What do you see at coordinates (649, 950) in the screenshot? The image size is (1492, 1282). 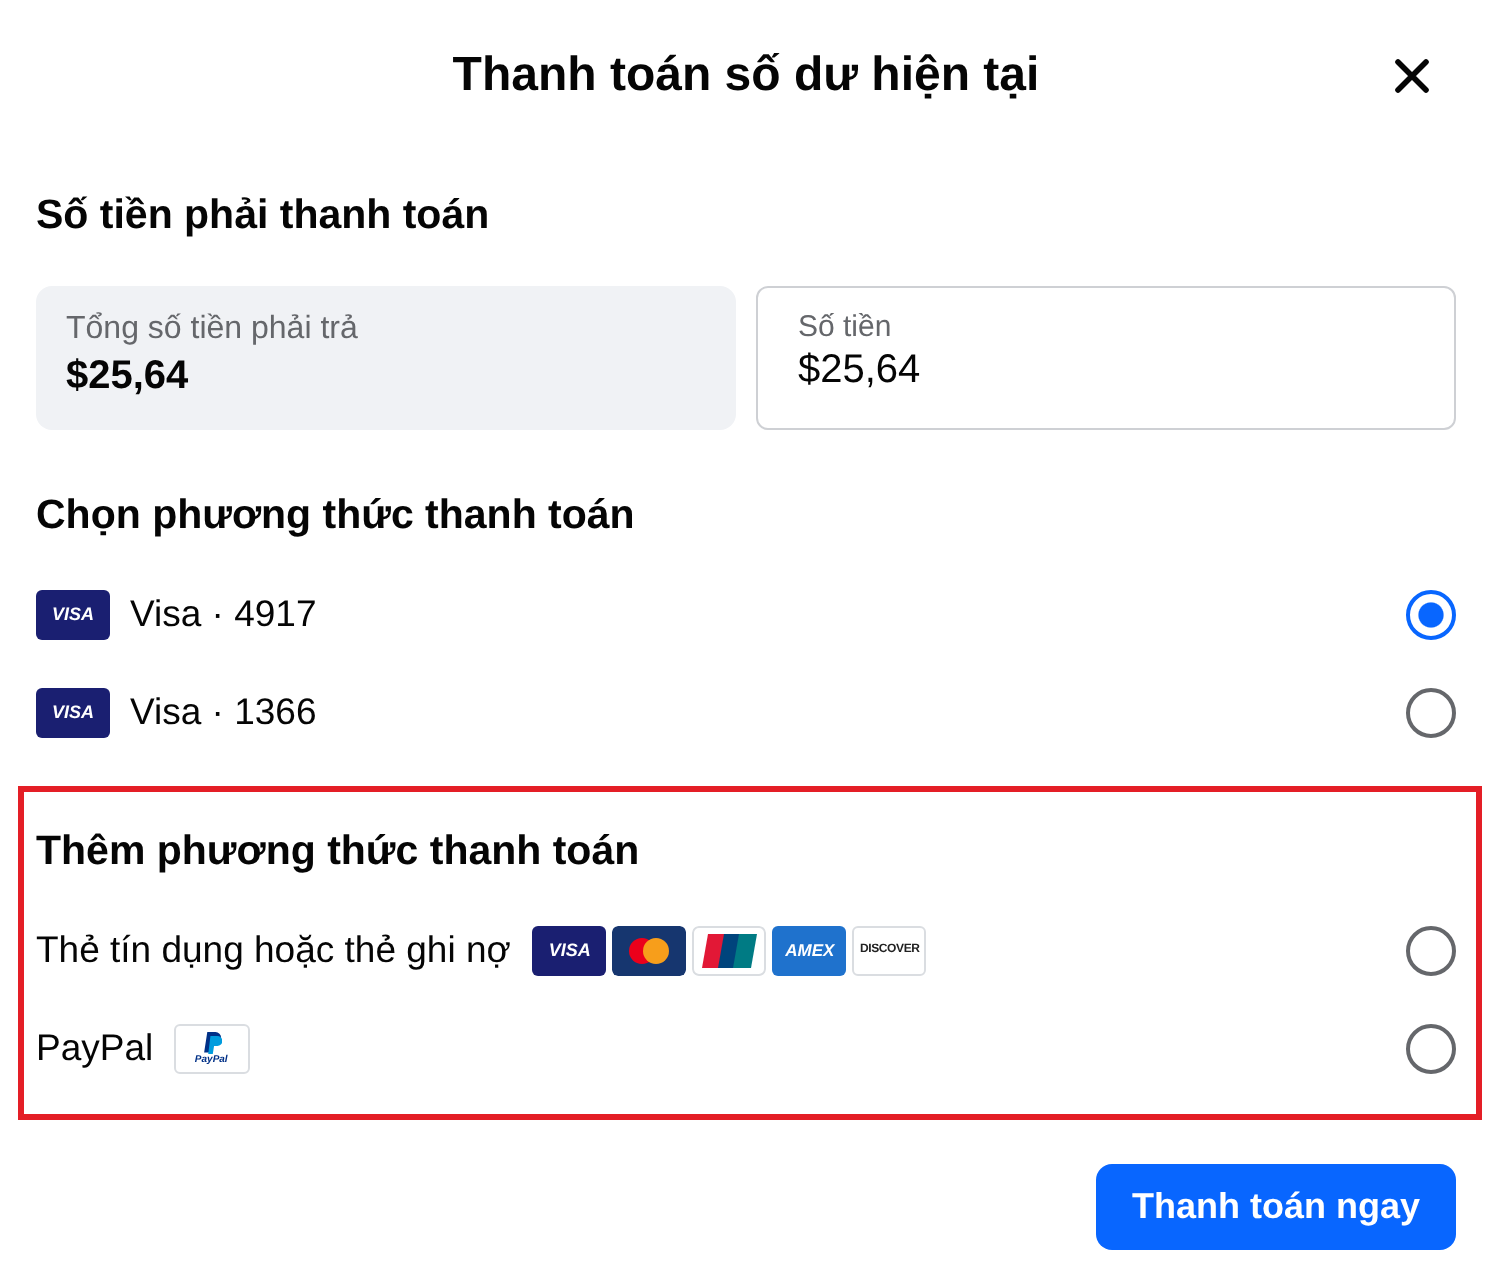 I see `overlapping-circles-icon` at bounding box center [649, 950].